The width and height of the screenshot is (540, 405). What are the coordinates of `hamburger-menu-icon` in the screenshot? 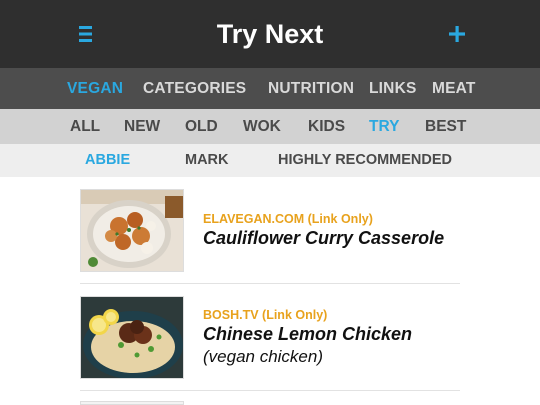 It's located at (85, 34).